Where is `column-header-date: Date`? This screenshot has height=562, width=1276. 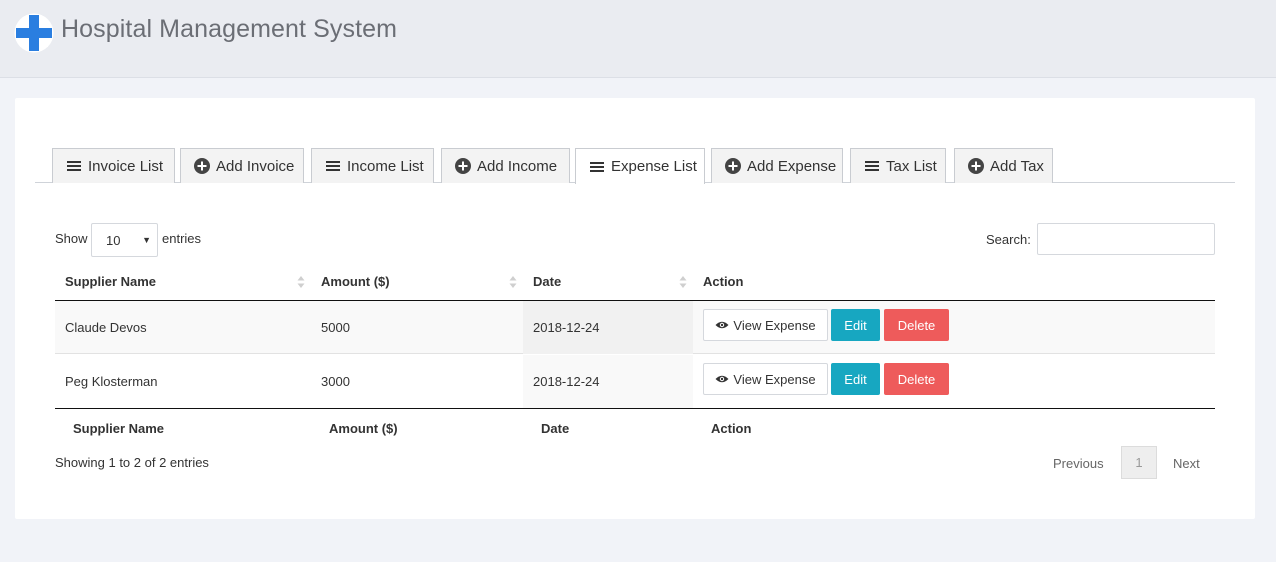
column-header-date: Date is located at coordinates (547, 281).